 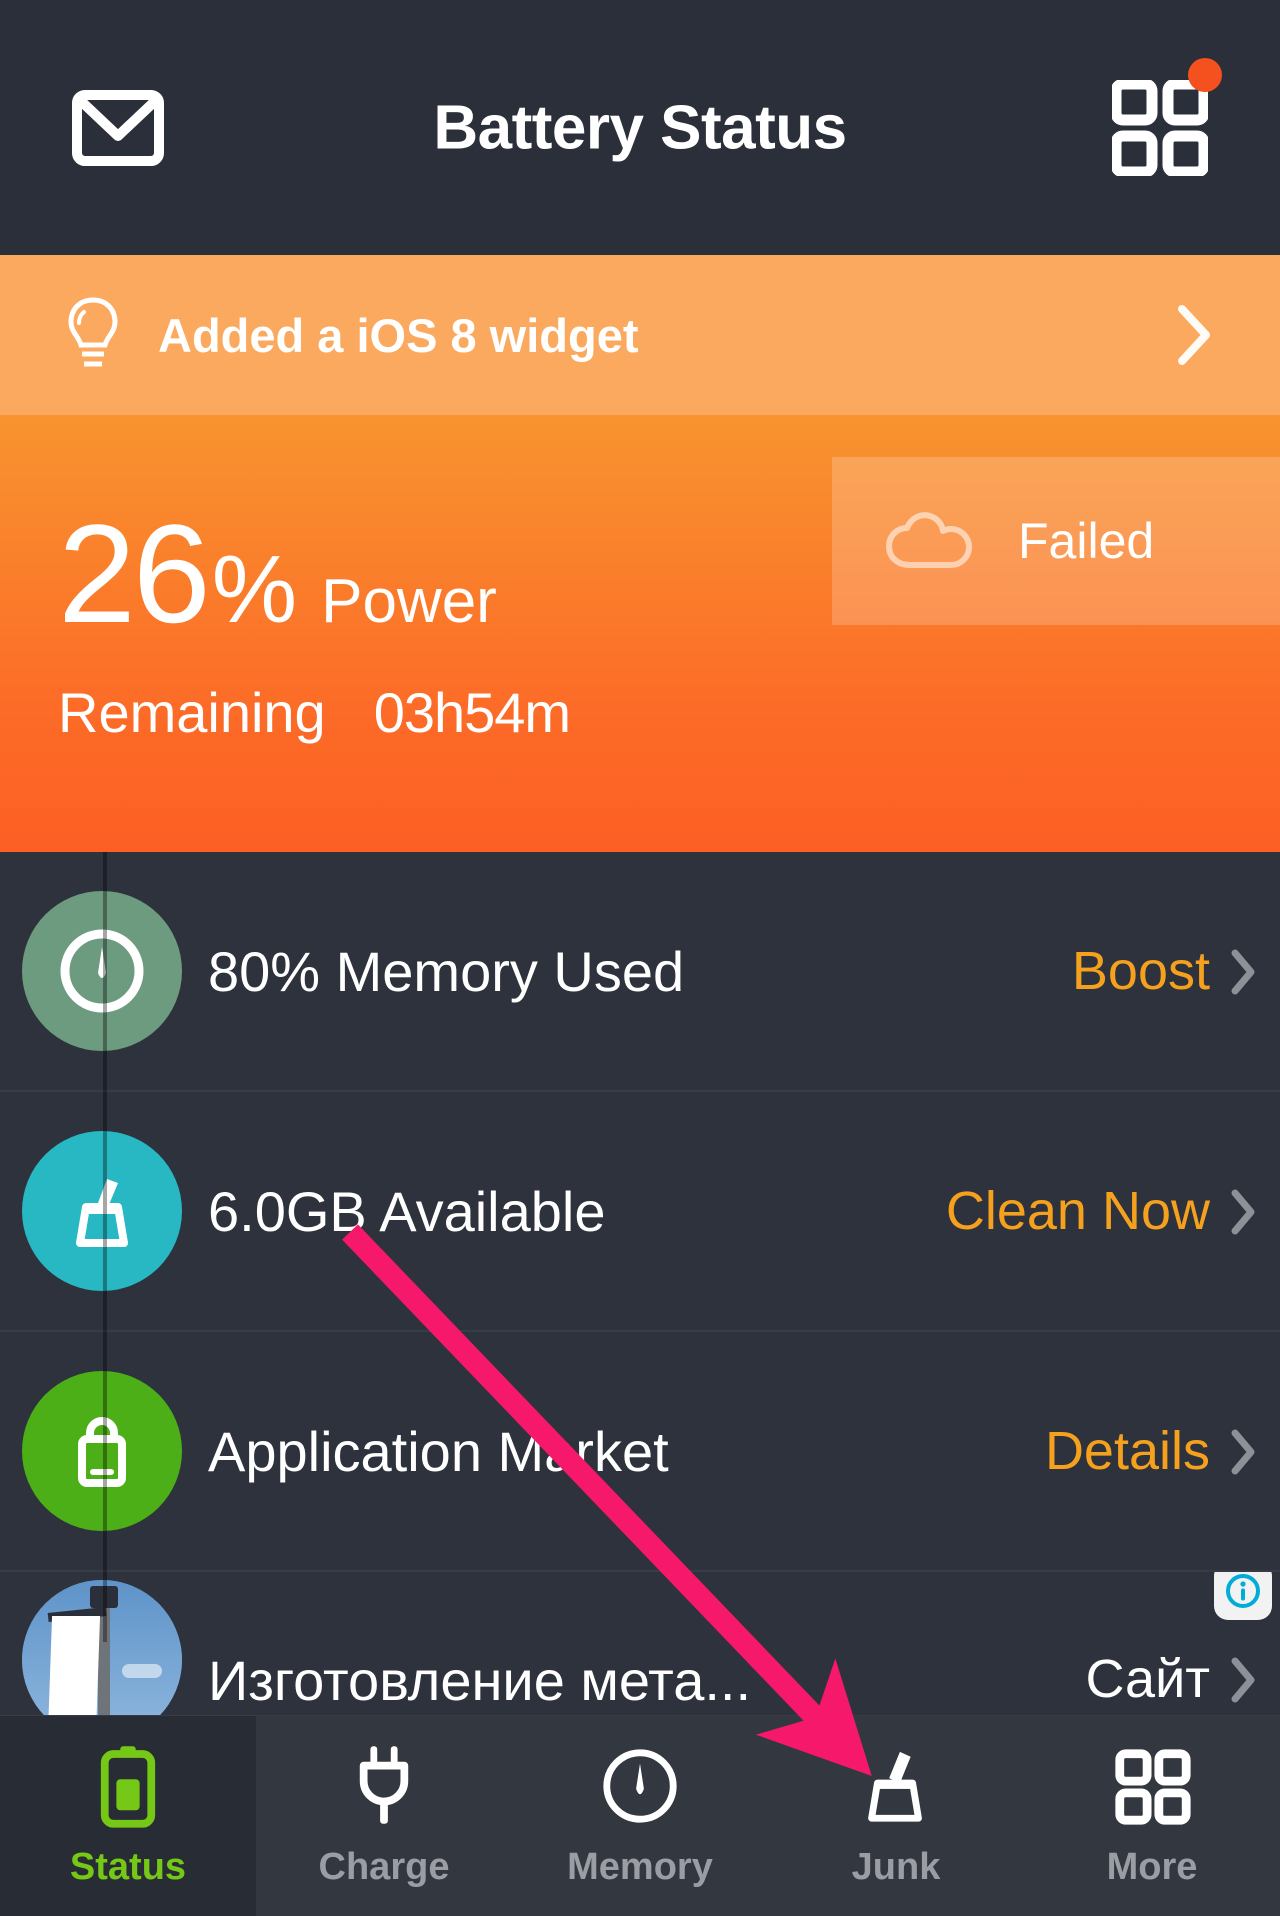 What do you see at coordinates (254, 589) in the screenshot?
I see `percent-symbol: %` at bounding box center [254, 589].